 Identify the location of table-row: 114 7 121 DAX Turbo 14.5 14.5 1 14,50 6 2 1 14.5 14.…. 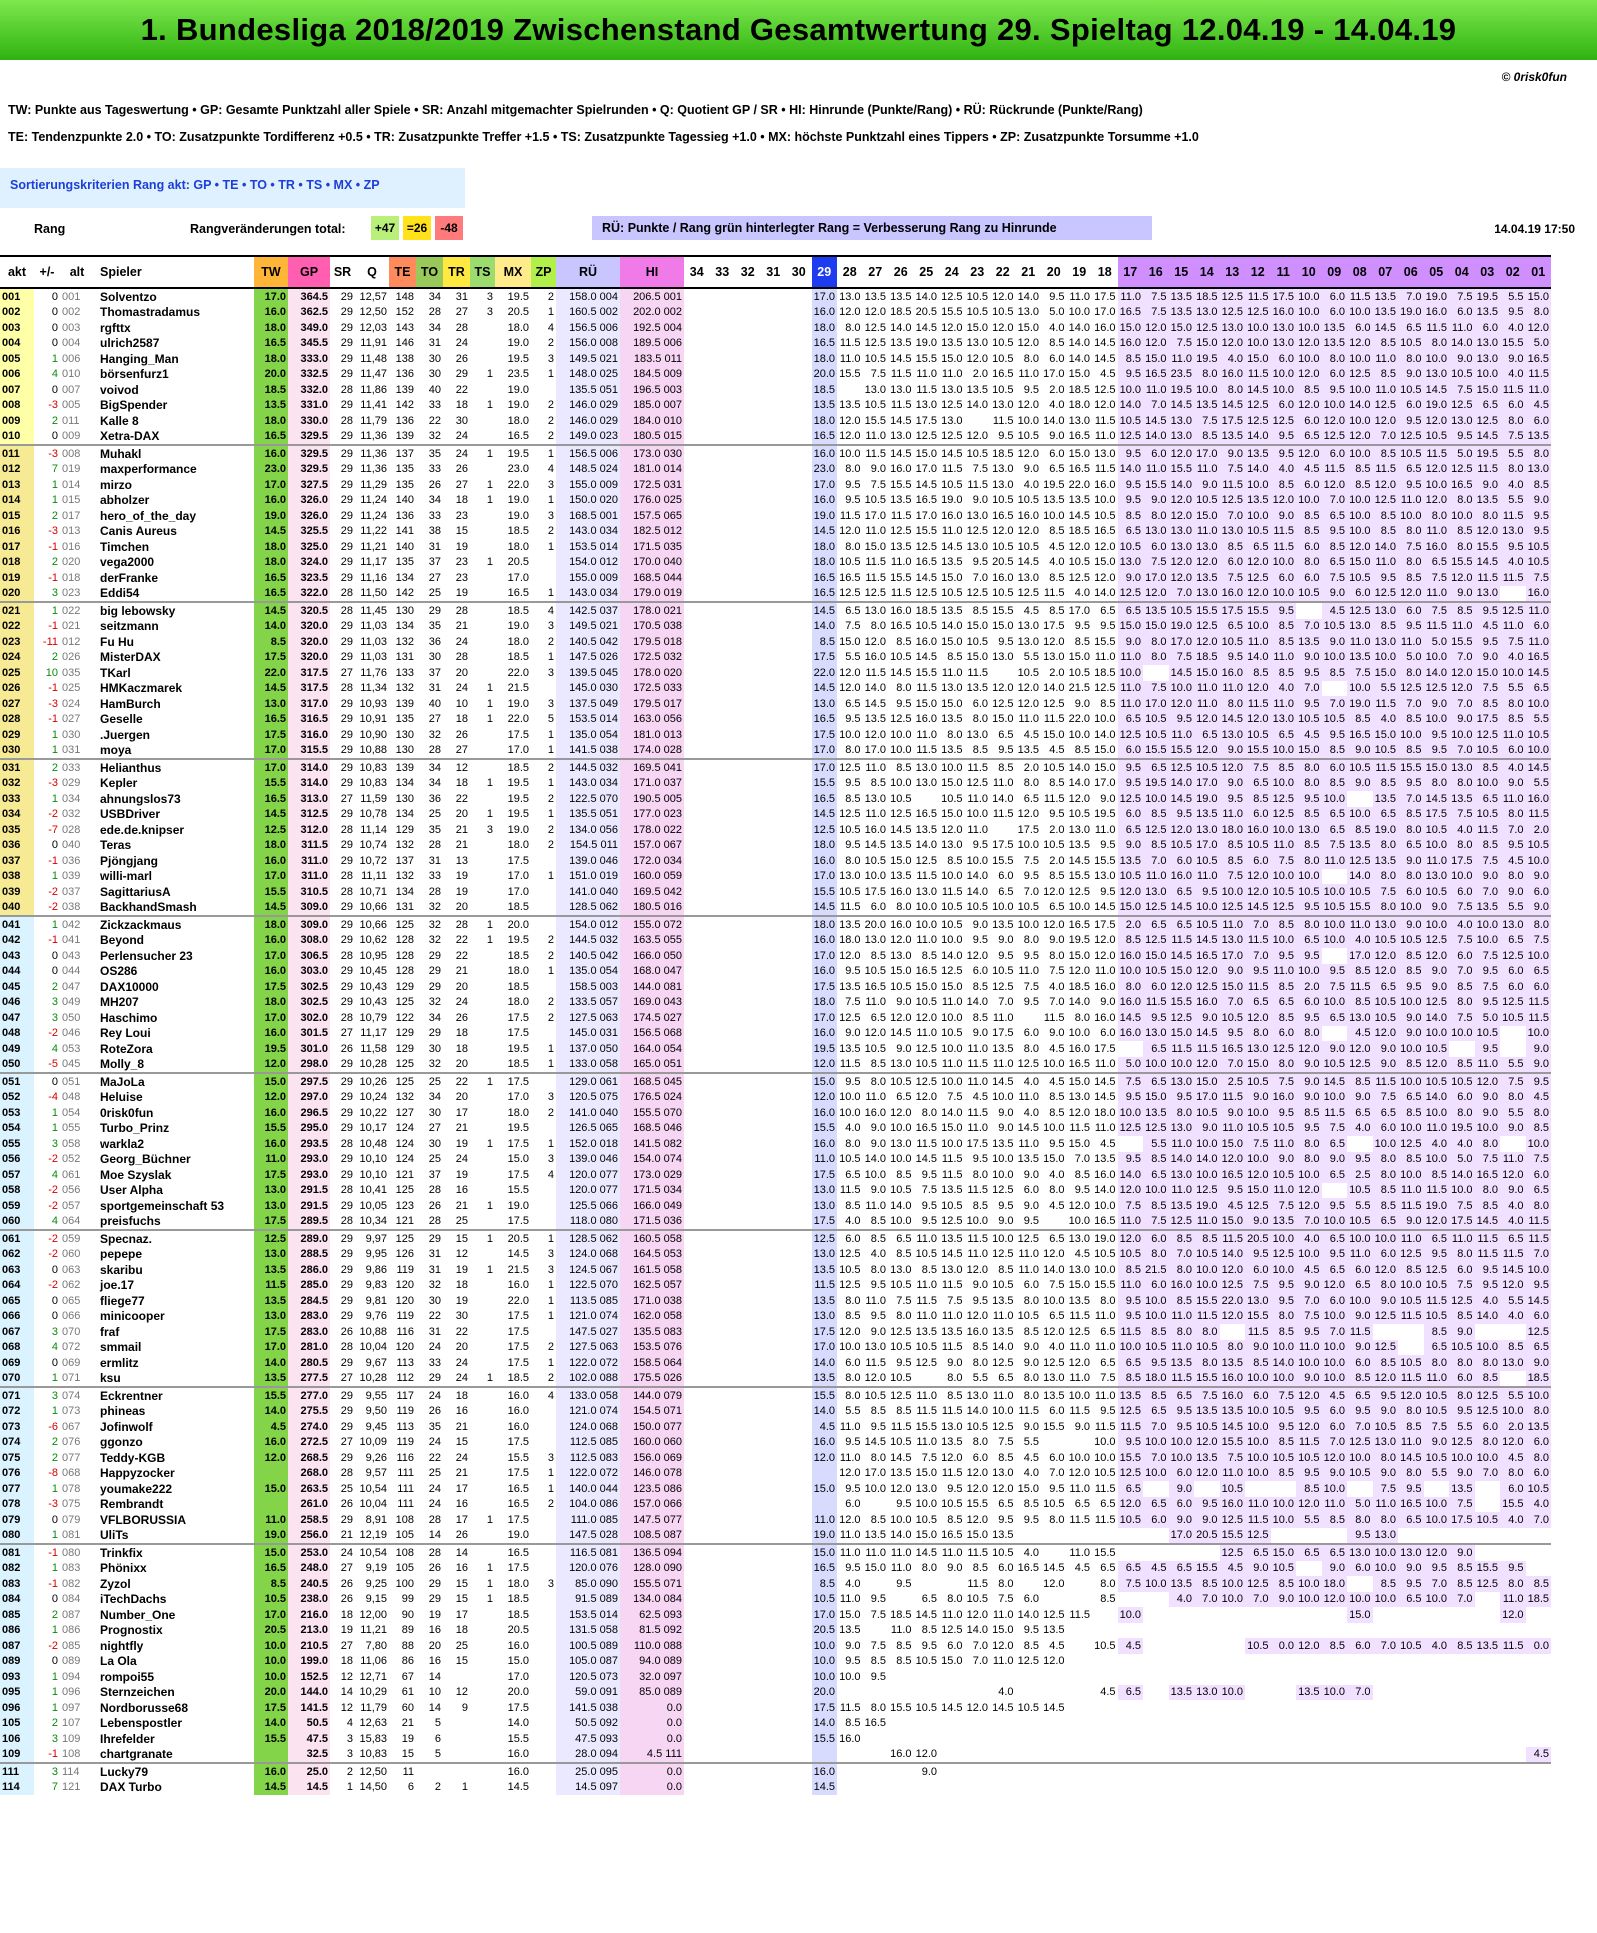
(775, 1787).